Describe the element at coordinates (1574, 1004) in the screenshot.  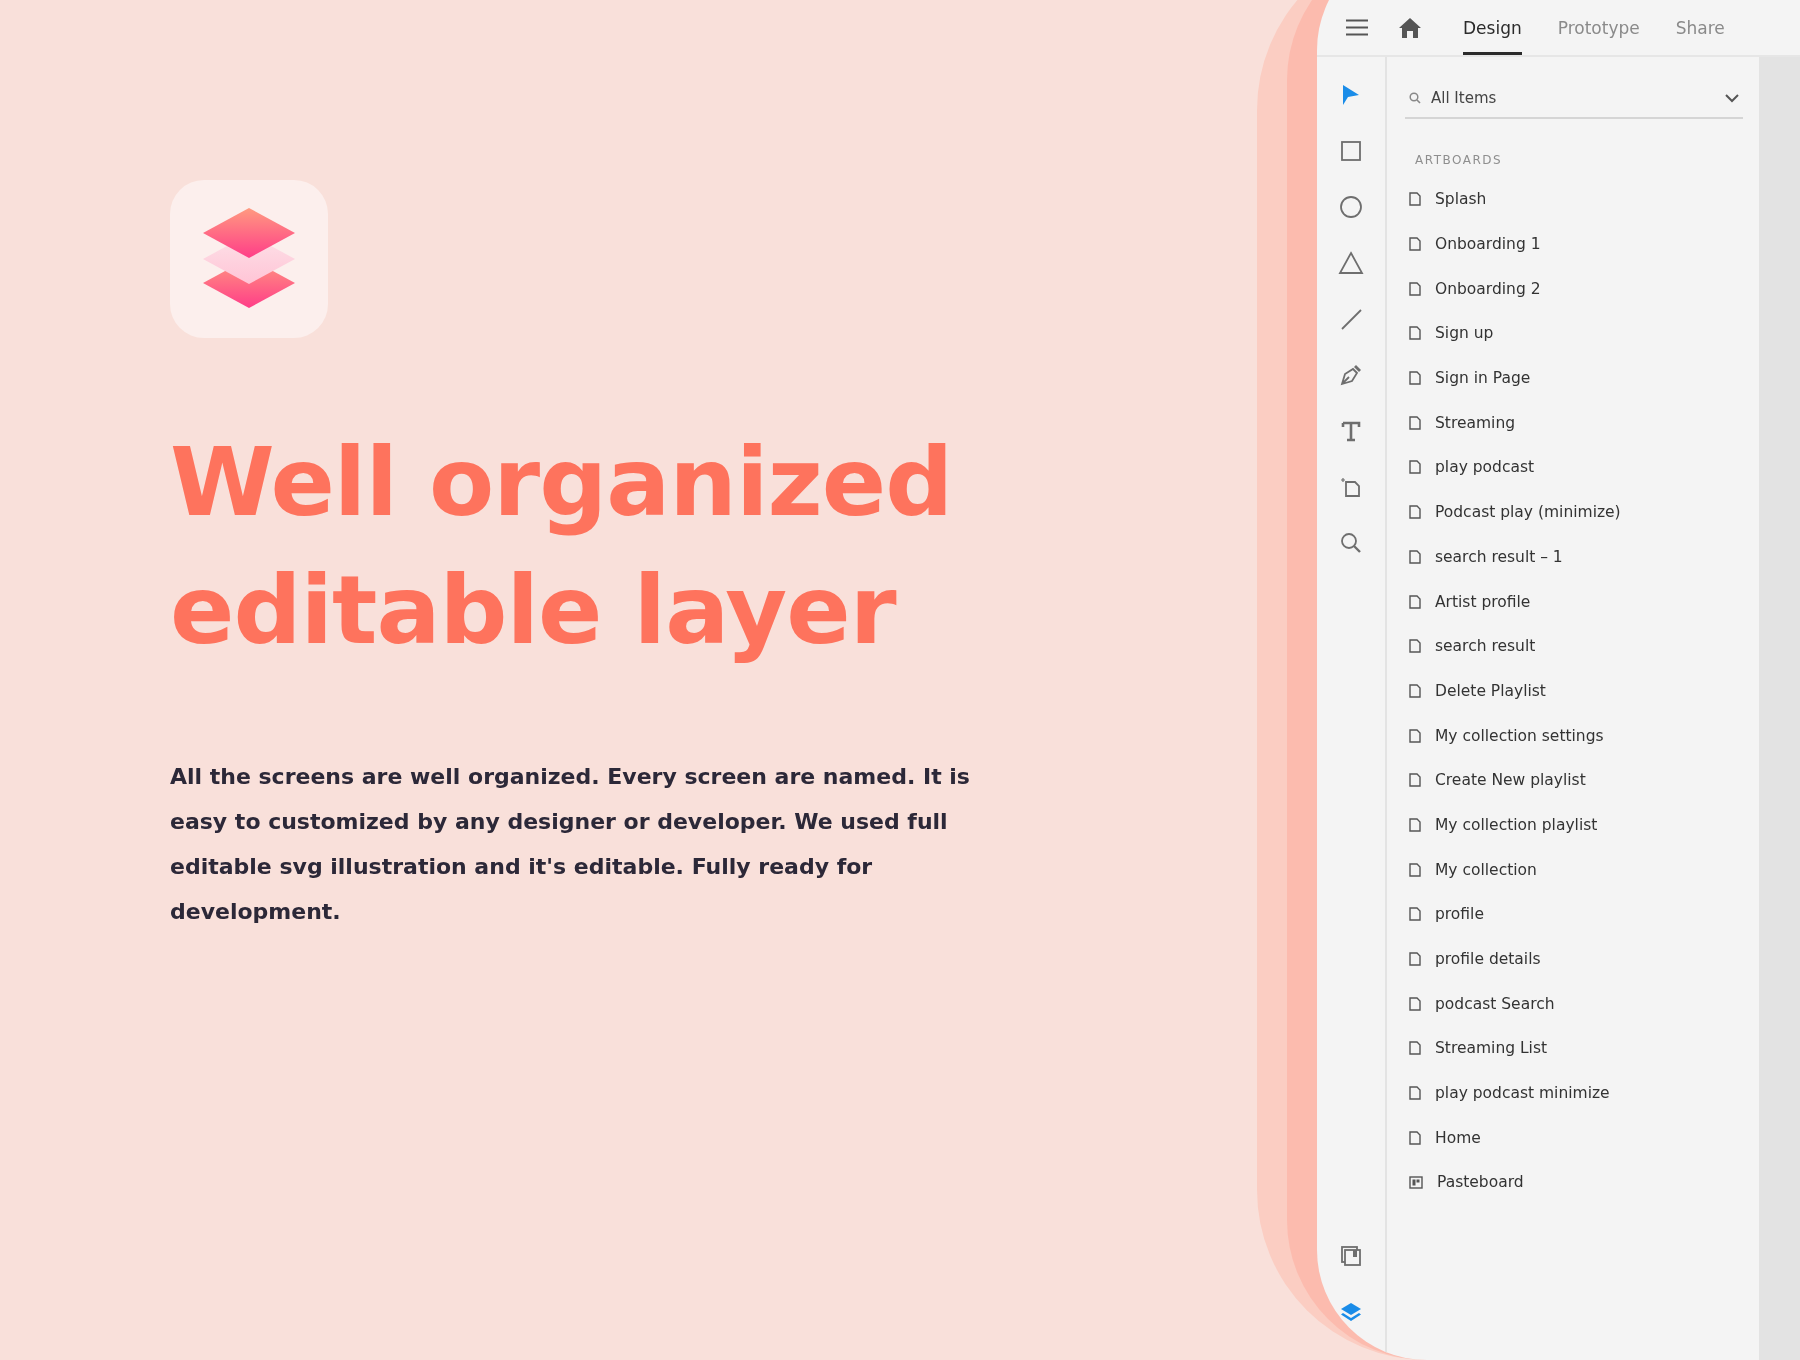
I see `artboard-item: podcast Search` at that location.